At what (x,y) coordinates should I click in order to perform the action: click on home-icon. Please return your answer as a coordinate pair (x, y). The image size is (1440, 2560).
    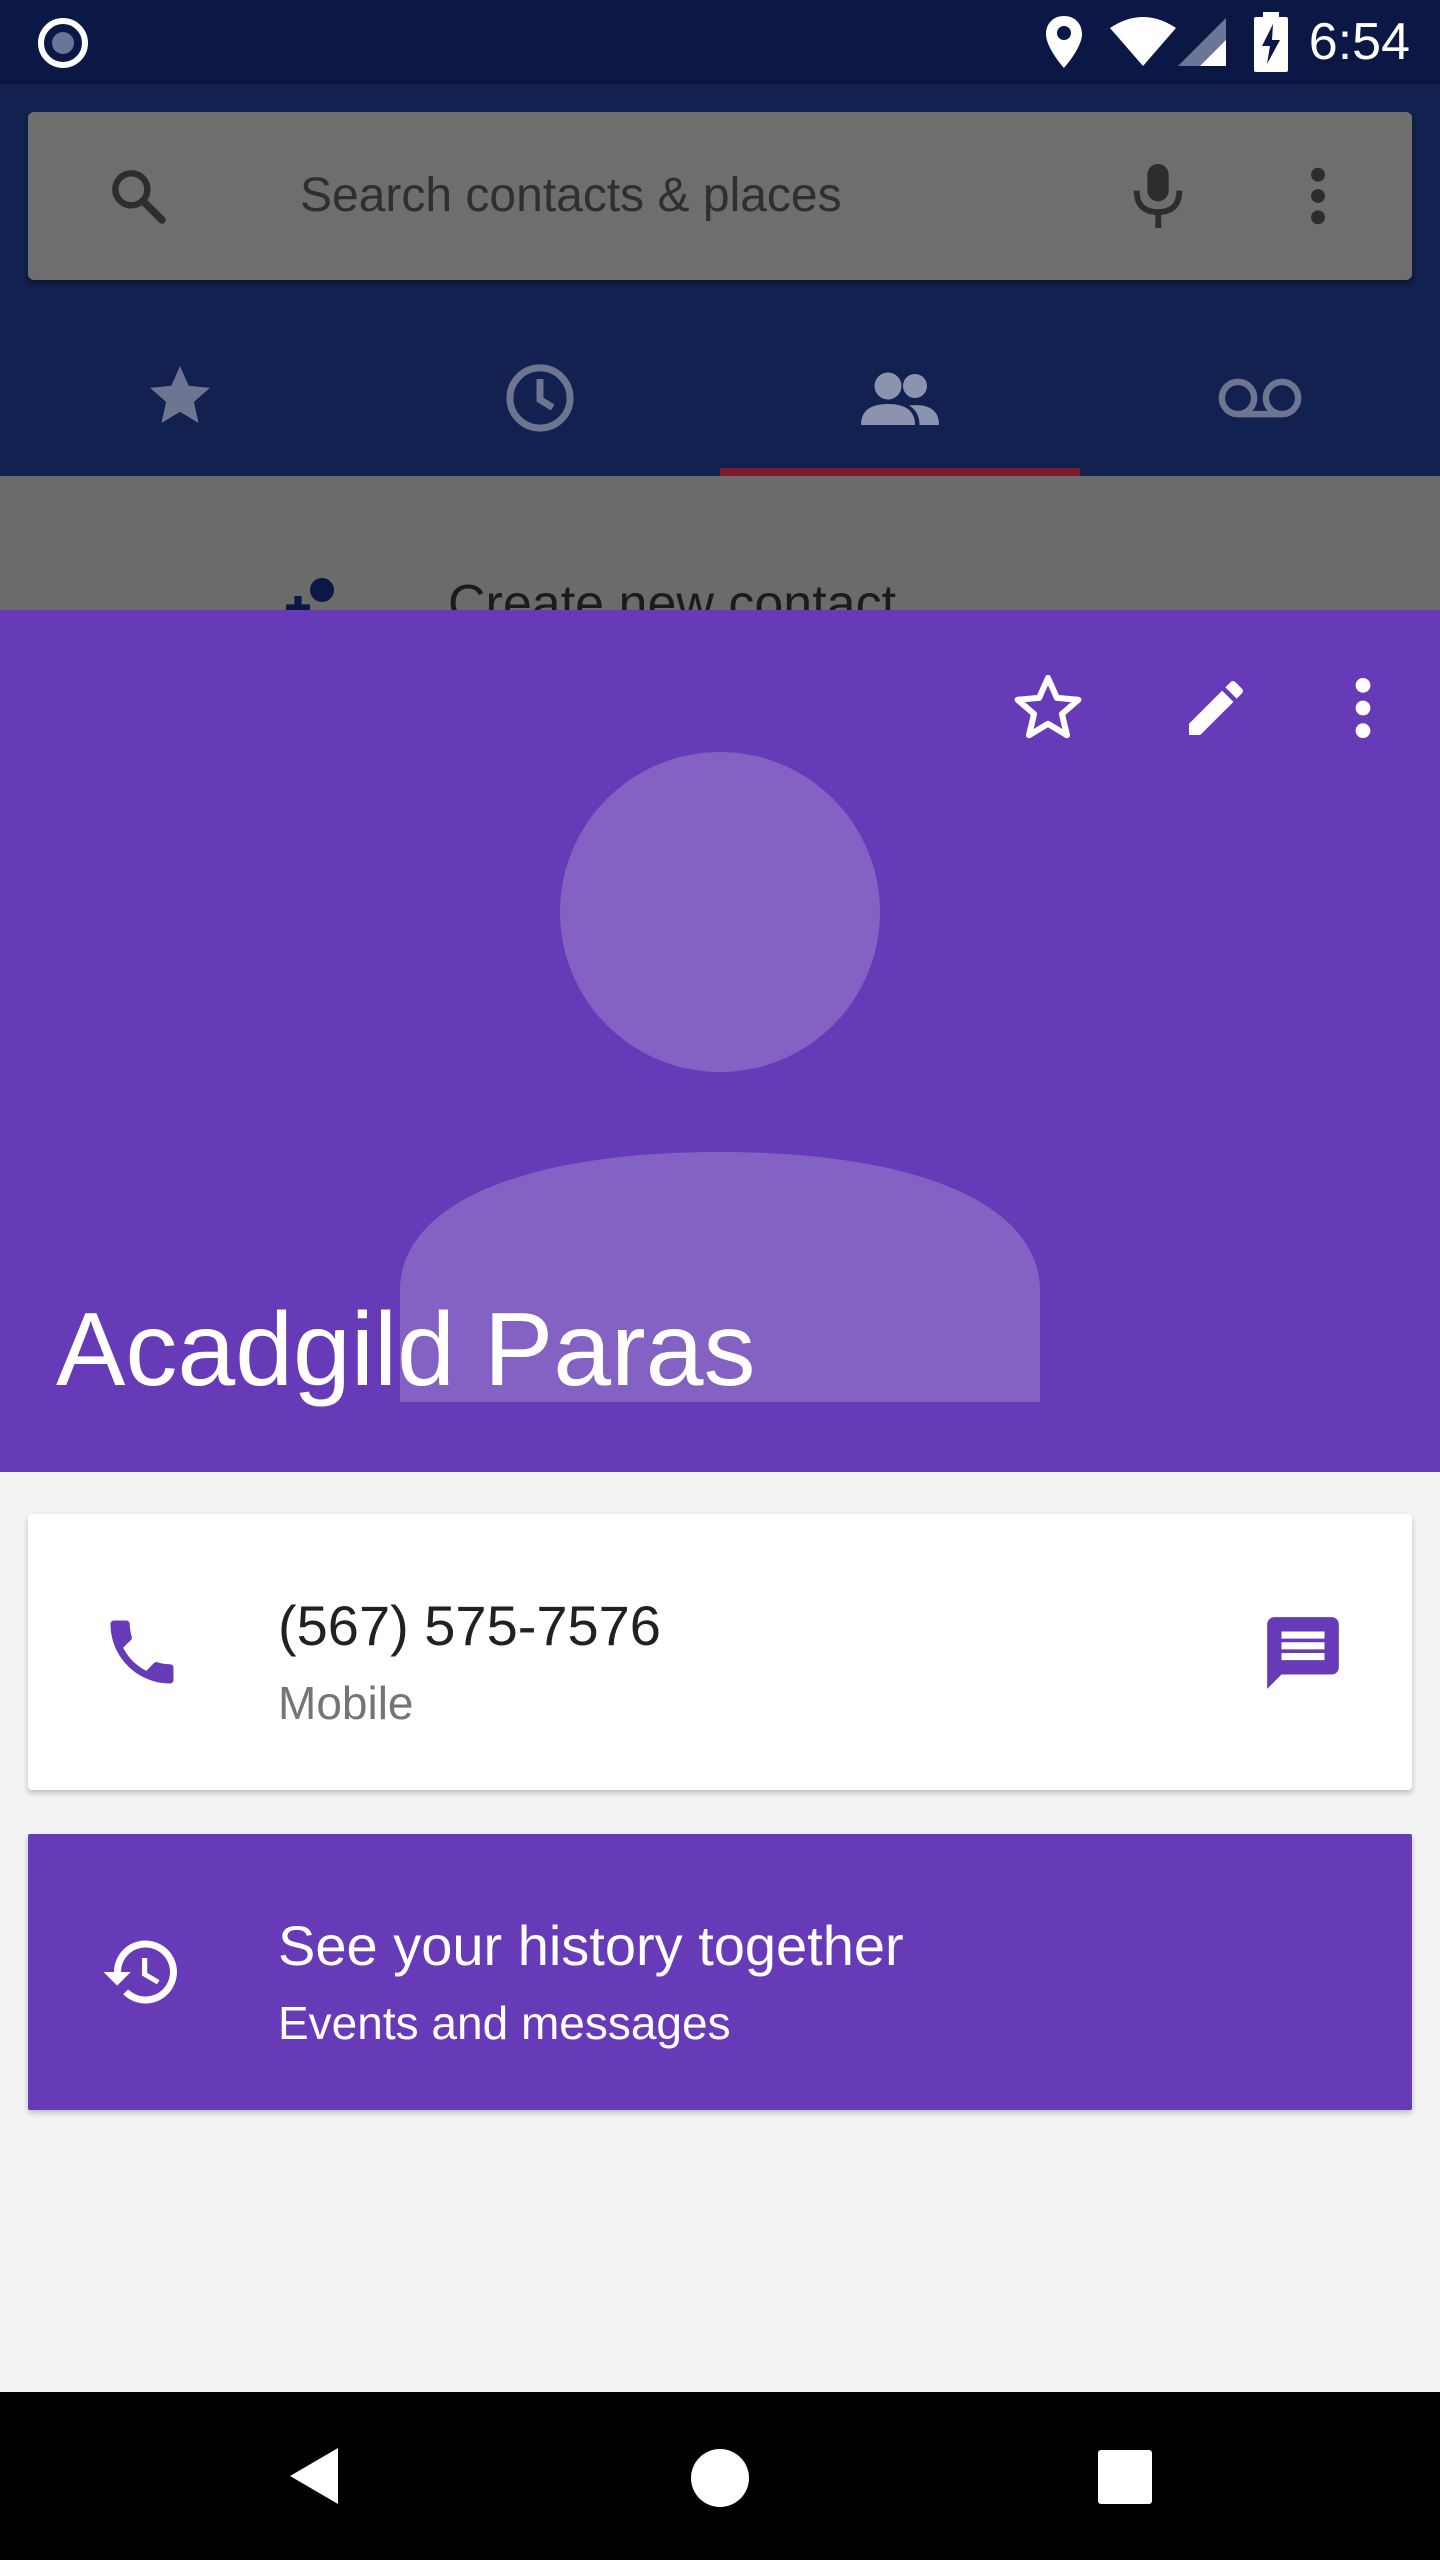
    Looking at the image, I should click on (720, 2478).